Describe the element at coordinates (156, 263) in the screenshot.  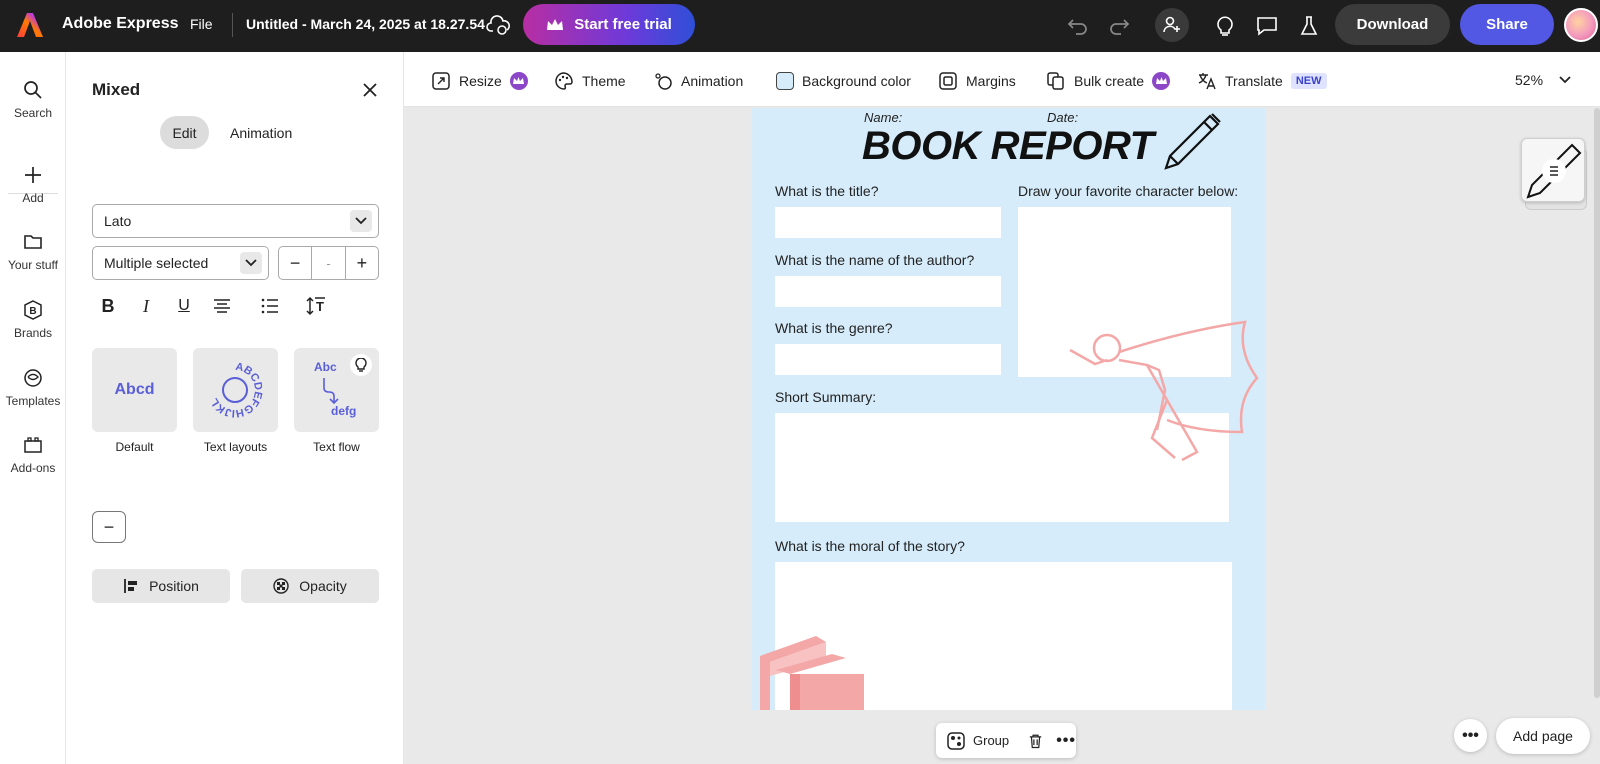
I see `font-size-value: Multiple selected` at that location.